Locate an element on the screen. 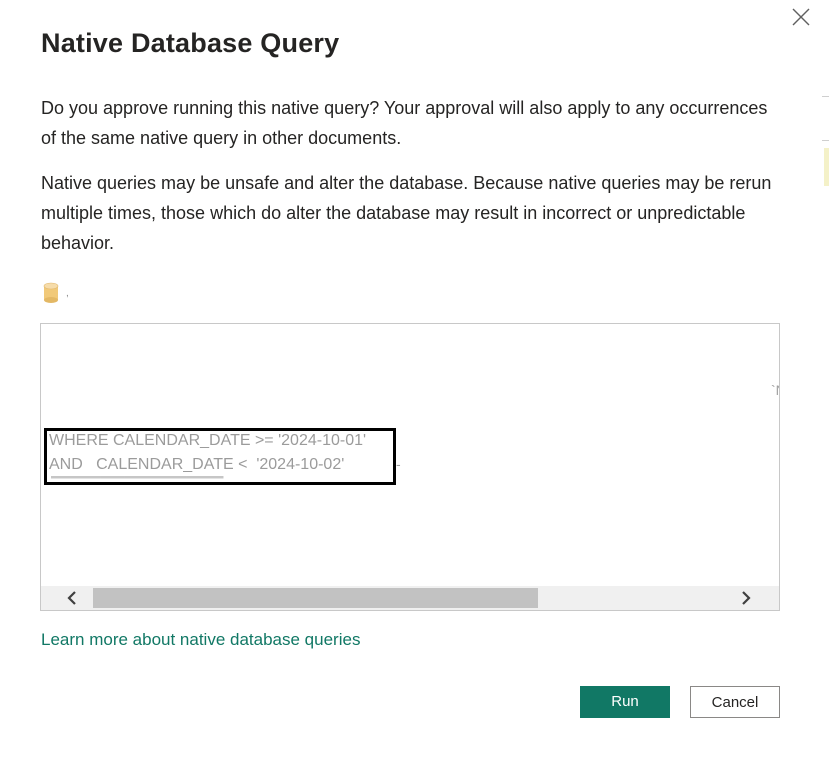 The image size is (829, 760). close-icon is located at coordinates (801, 17).